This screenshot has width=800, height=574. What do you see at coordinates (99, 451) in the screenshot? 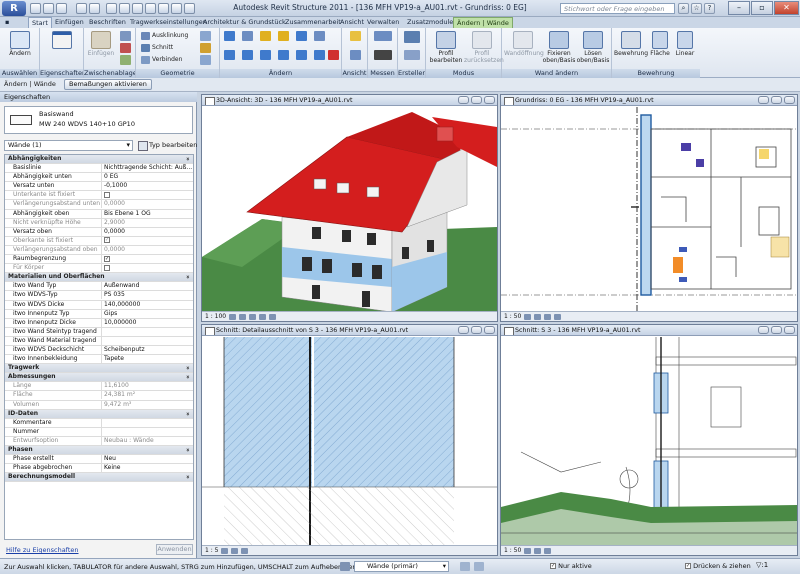
I see `property-group-header: Phasen` at bounding box center [99, 451].